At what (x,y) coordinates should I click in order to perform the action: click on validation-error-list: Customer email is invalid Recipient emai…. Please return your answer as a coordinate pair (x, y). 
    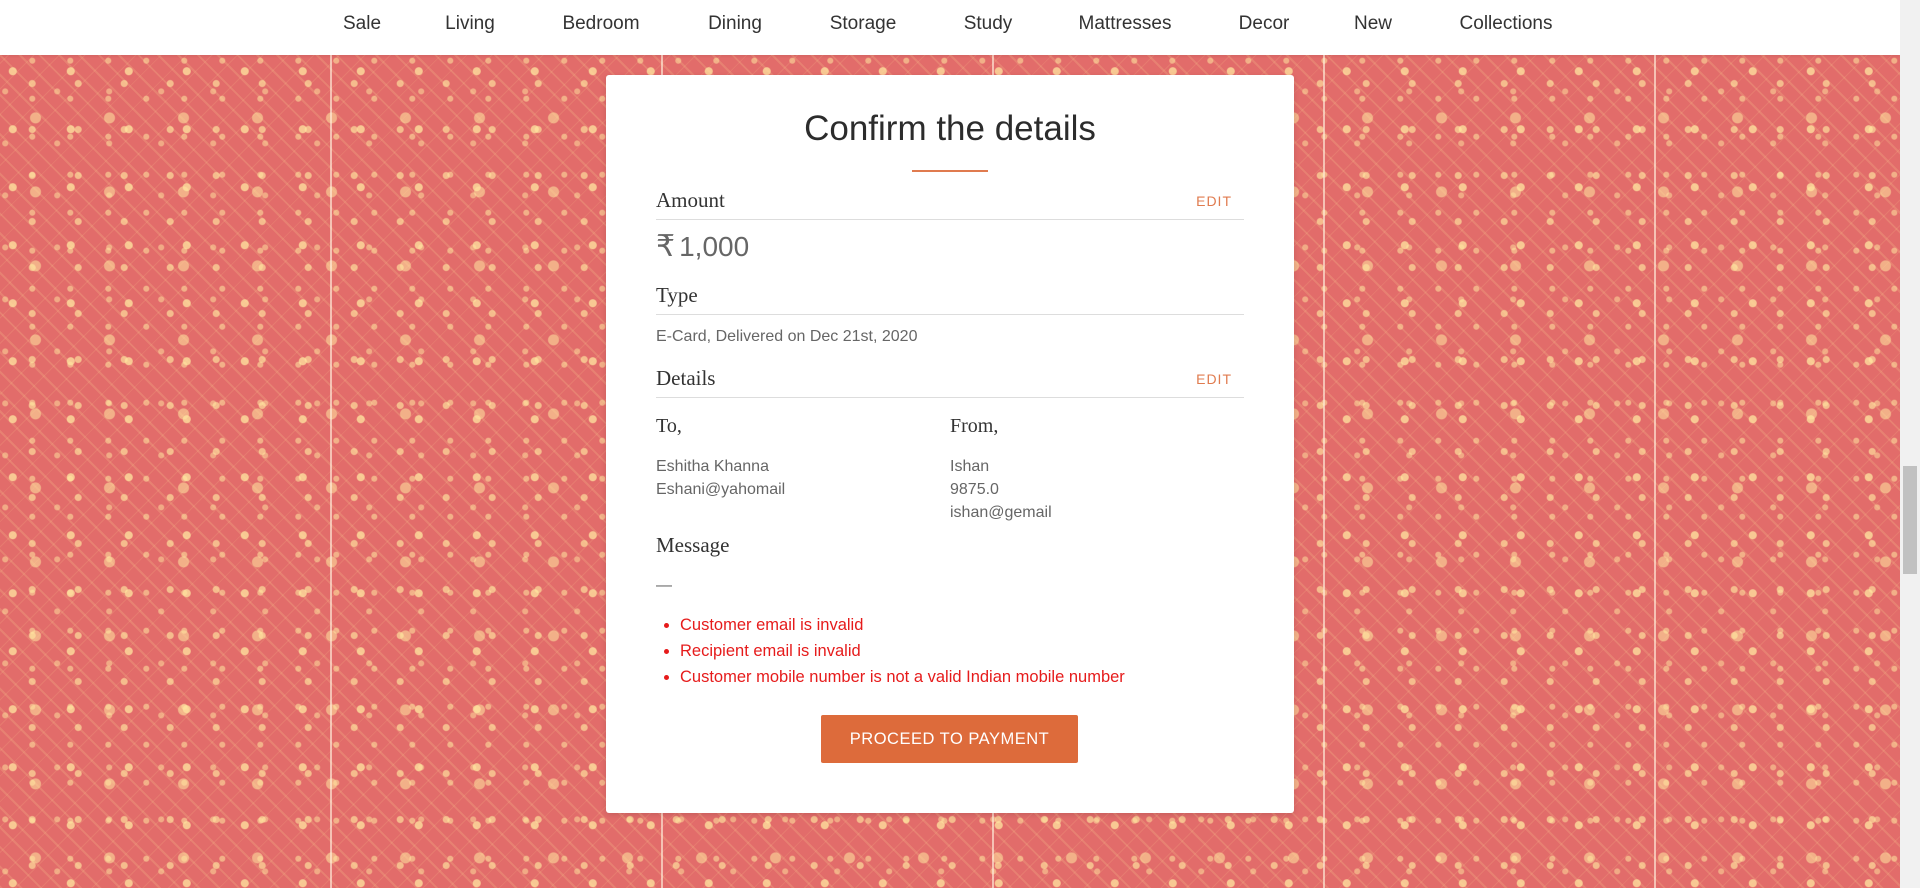
    Looking at the image, I should click on (890, 651).